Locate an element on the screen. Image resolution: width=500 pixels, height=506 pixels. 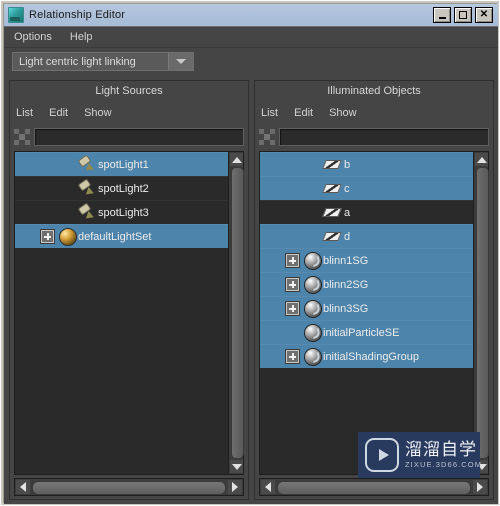
title-bar: Relationship Editor ✕ is located at coordinates (251, 15).